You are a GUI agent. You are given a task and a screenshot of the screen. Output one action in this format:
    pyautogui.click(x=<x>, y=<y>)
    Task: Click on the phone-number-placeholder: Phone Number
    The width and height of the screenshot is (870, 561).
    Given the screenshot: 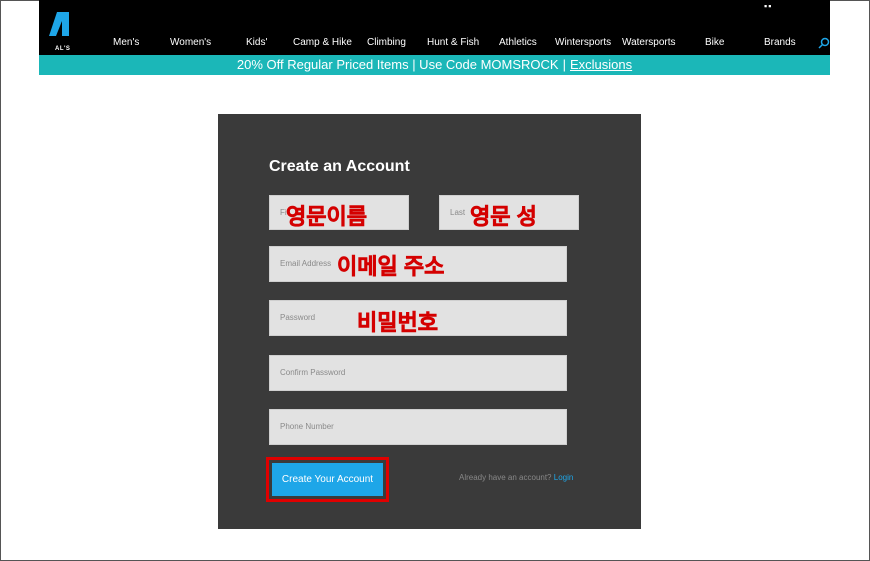 What is the action you would take?
    pyautogui.click(x=307, y=426)
    